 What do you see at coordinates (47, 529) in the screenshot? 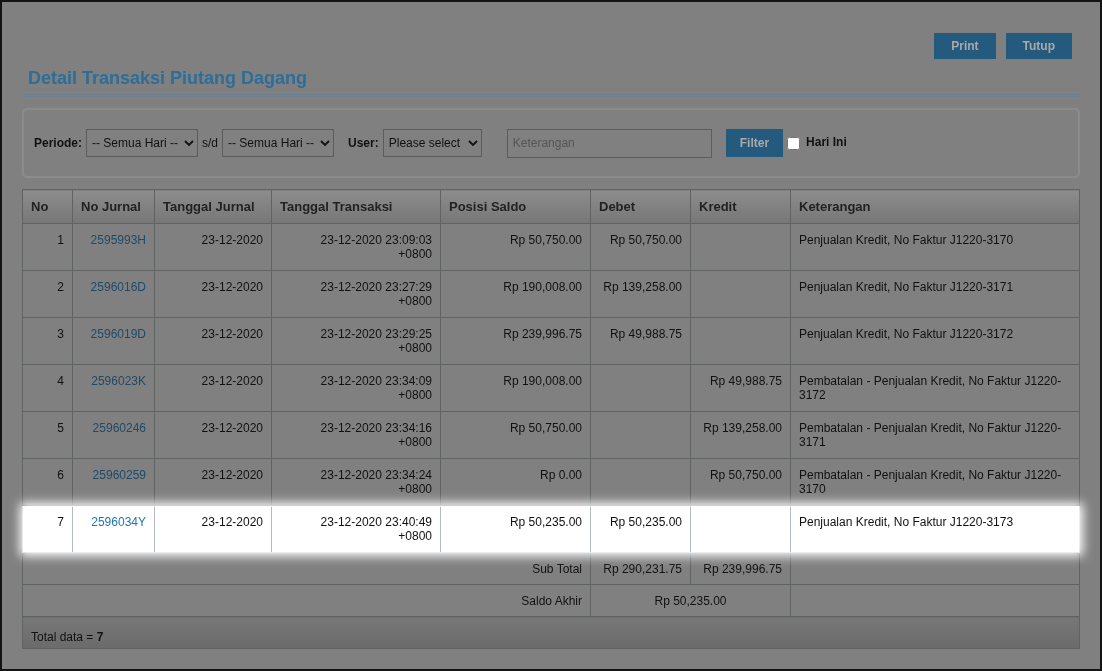
I see `table-cell: 7` at bounding box center [47, 529].